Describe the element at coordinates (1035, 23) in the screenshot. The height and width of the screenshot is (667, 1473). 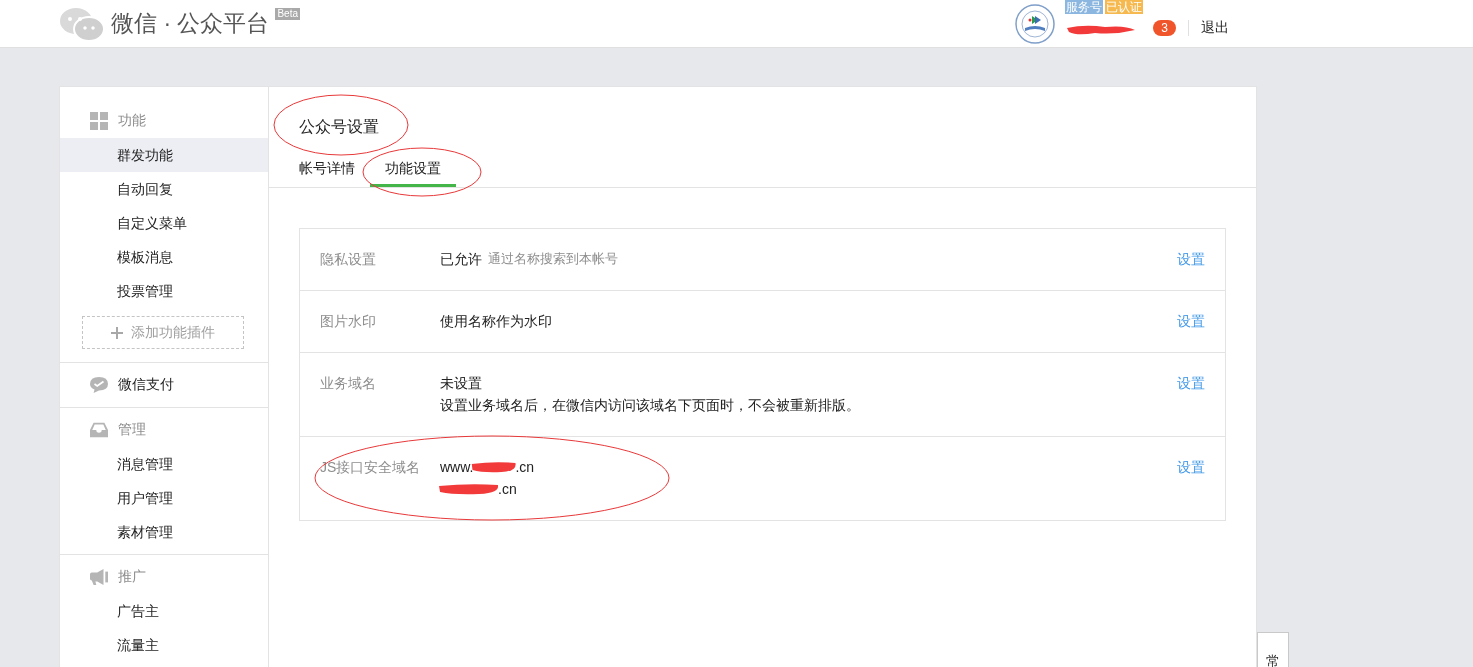
I see `avatar-emblem-icon` at that location.